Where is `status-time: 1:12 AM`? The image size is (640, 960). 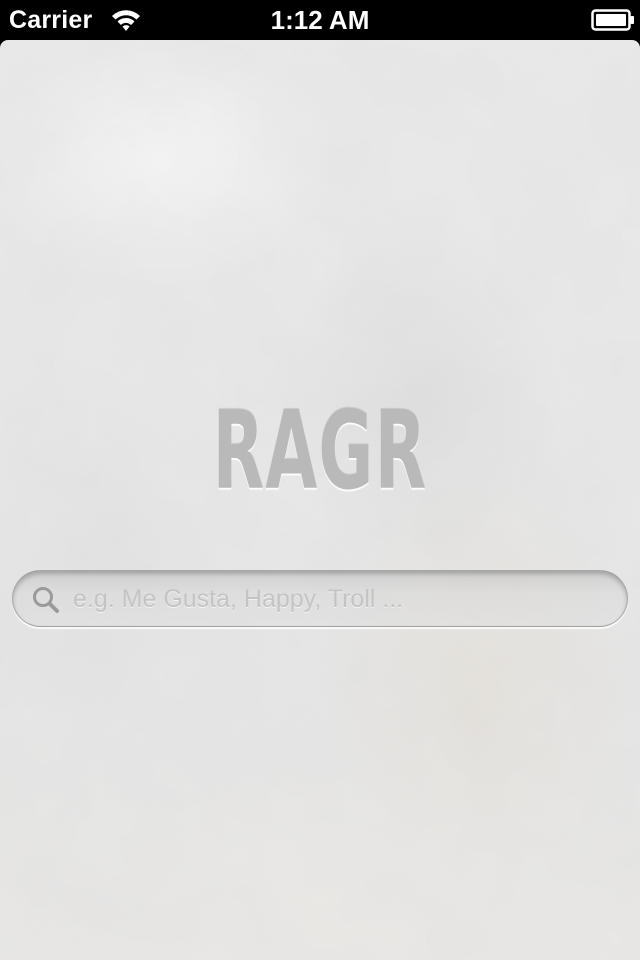 status-time: 1:12 AM is located at coordinates (320, 20).